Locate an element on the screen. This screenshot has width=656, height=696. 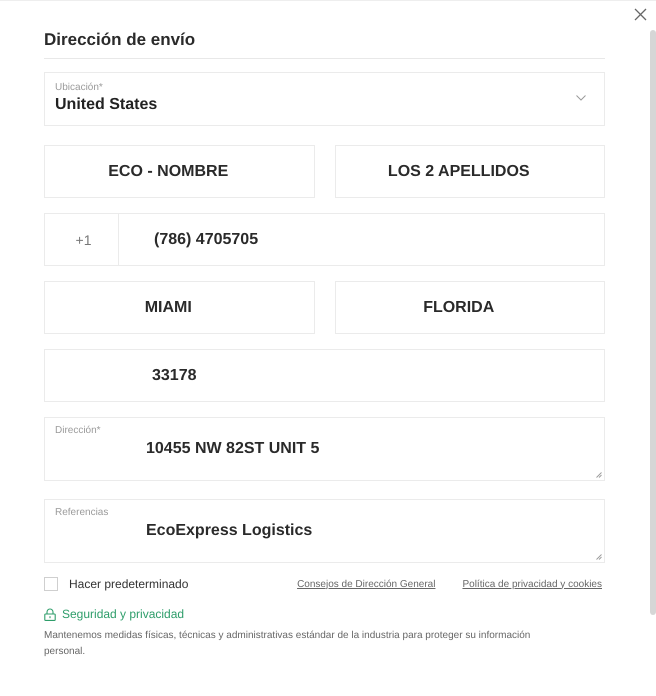
phone-field: (786) 4705705 is located at coordinates (361, 239).